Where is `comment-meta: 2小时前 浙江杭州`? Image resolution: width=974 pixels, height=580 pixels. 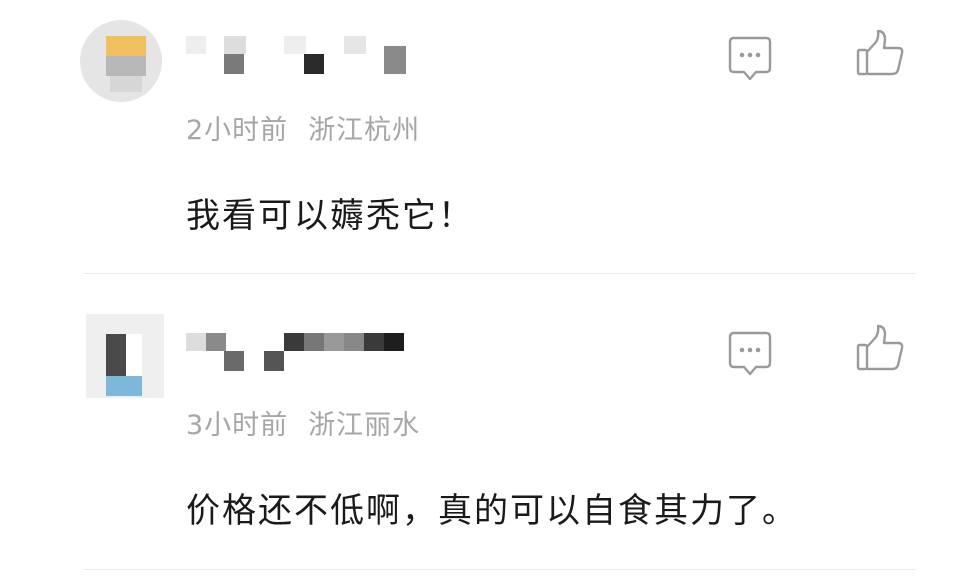
comment-meta: 2小时前 浙江杭州 is located at coordinates (303, 127).